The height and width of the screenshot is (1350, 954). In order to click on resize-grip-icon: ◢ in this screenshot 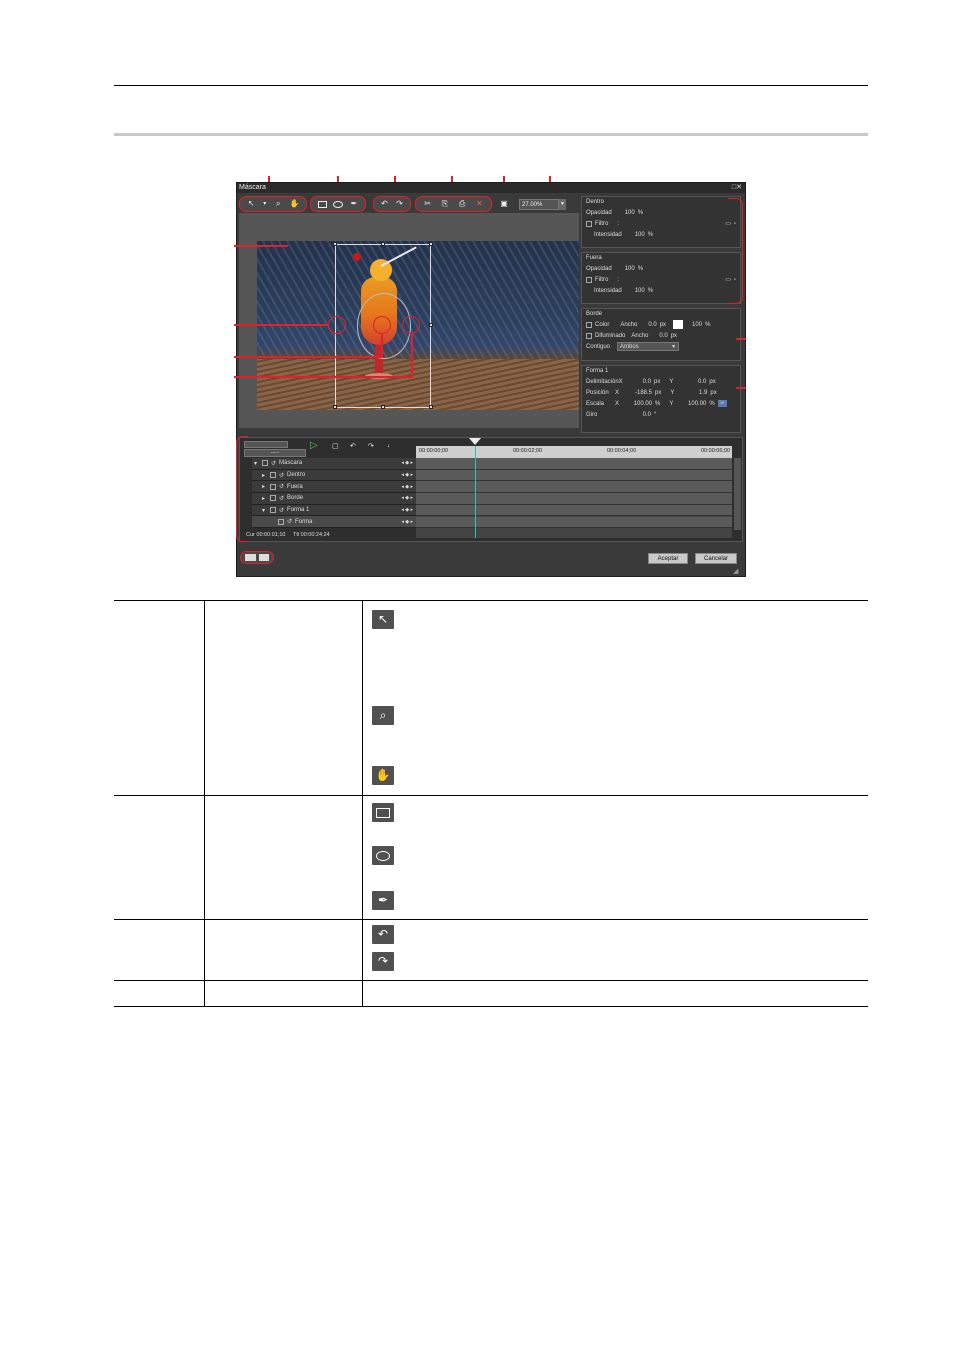, I will do `click(735, 571)`.